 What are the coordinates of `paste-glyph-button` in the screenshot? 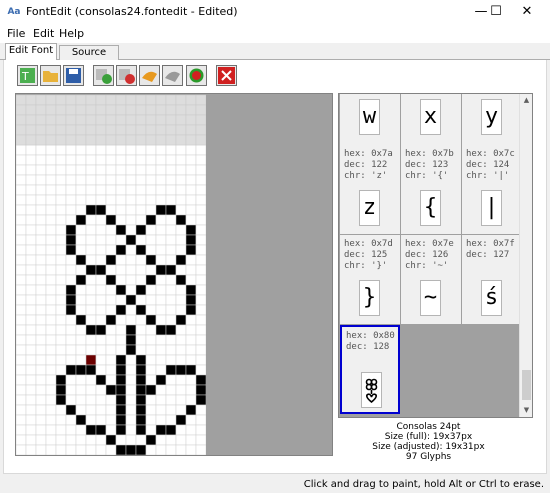 It's located at (172, 75).